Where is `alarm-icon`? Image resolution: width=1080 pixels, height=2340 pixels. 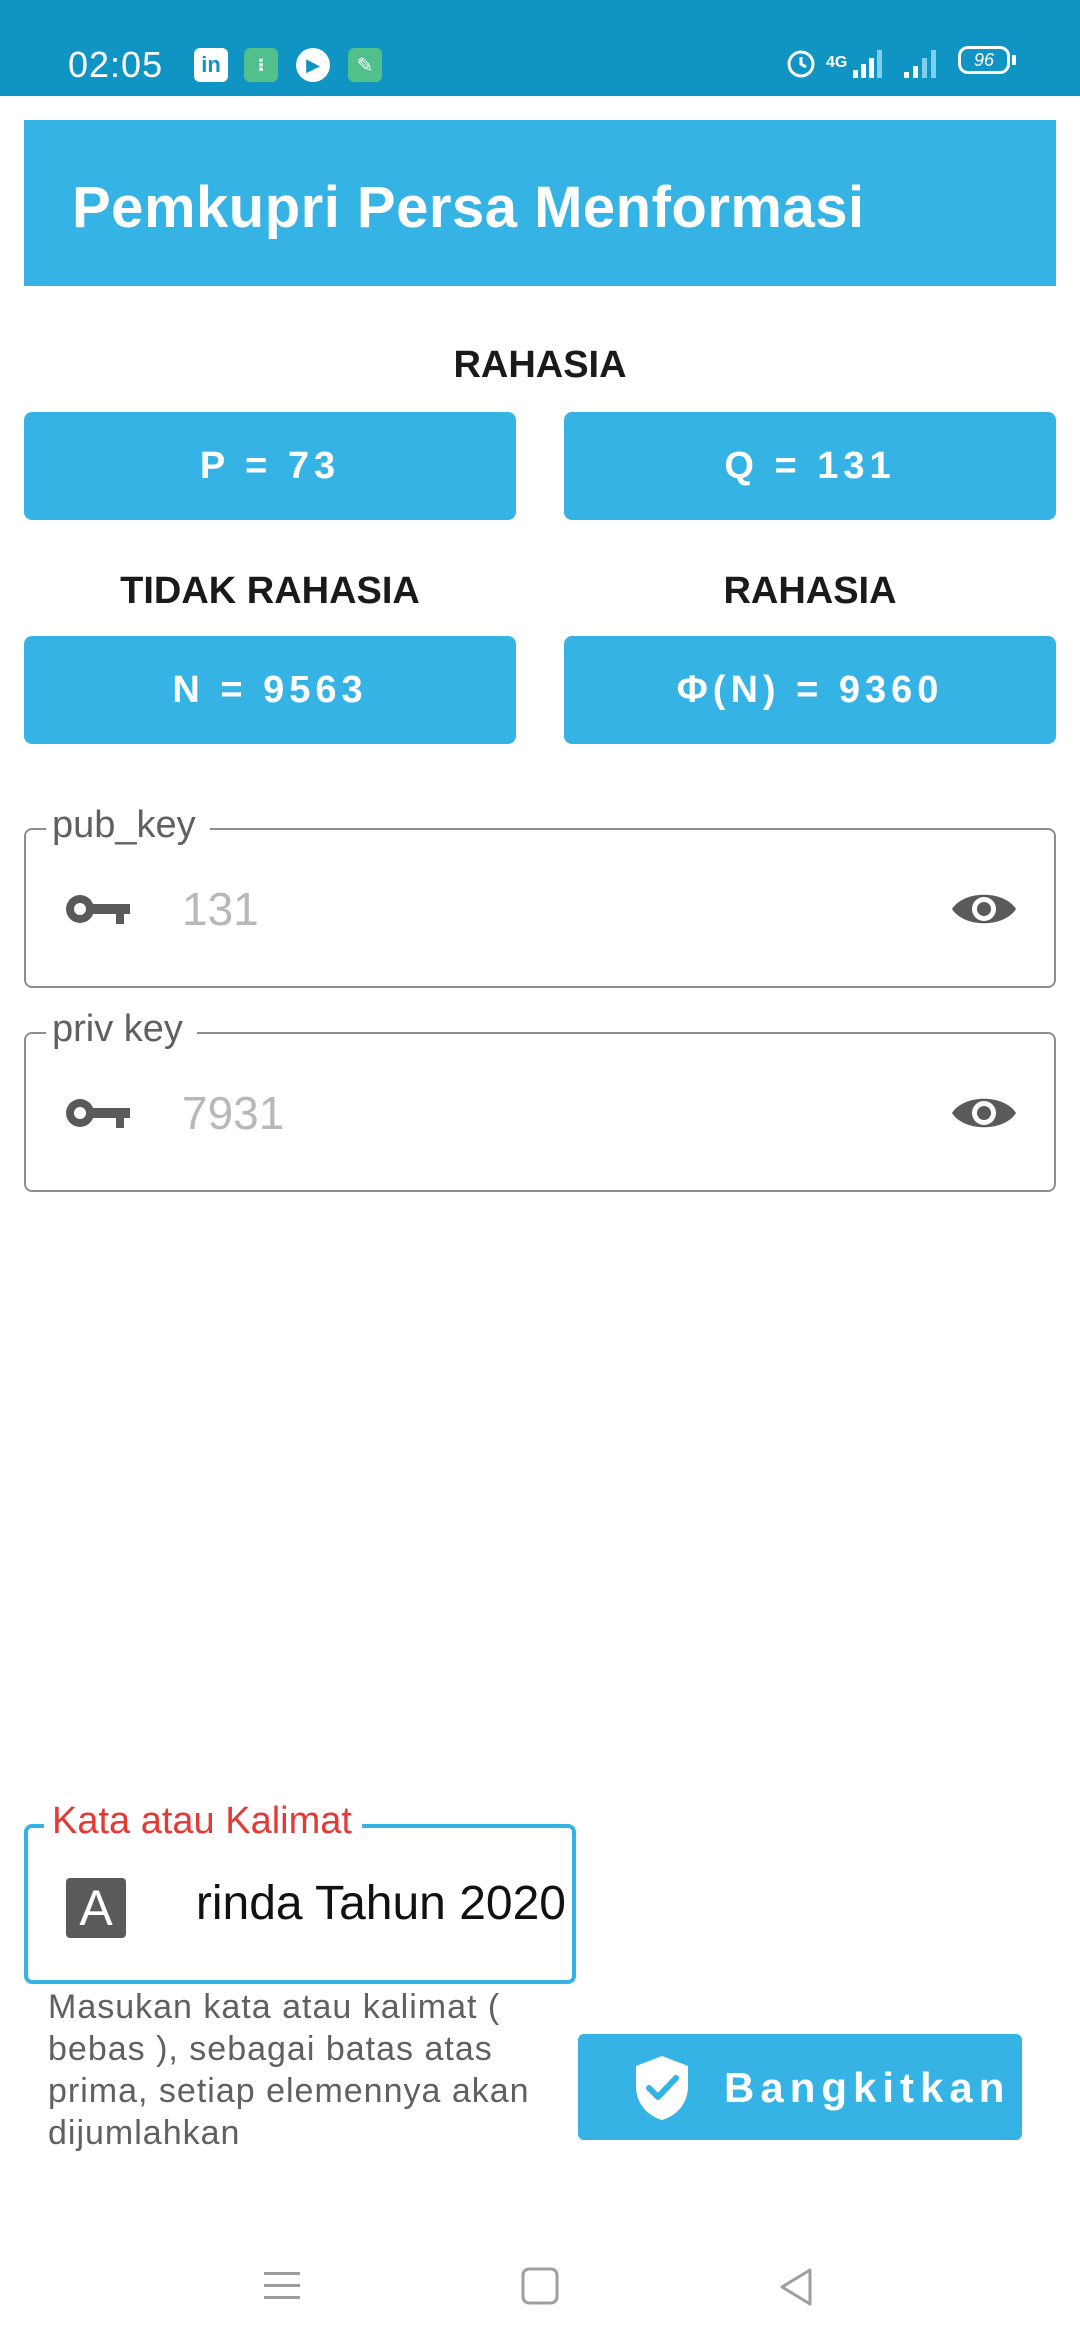 alarm-icon is located at coordinates (801, 63).